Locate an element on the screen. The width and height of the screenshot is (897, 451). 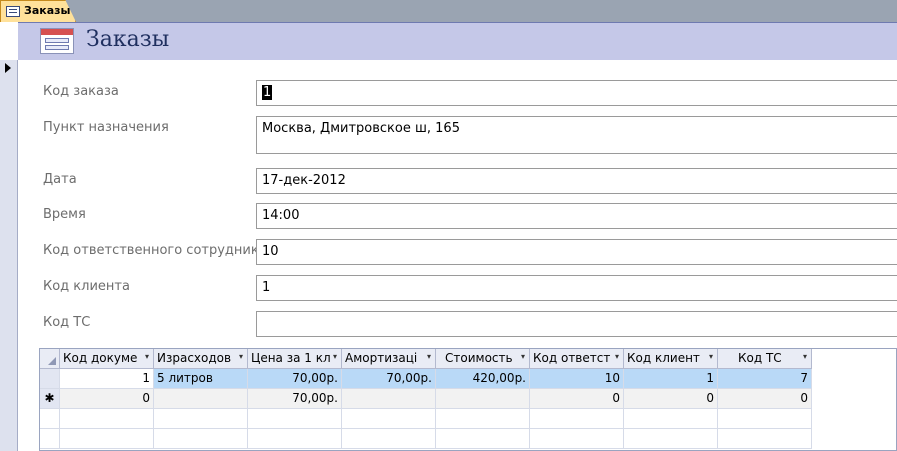
form-header: Заказы is located at coordinates (457, 41).